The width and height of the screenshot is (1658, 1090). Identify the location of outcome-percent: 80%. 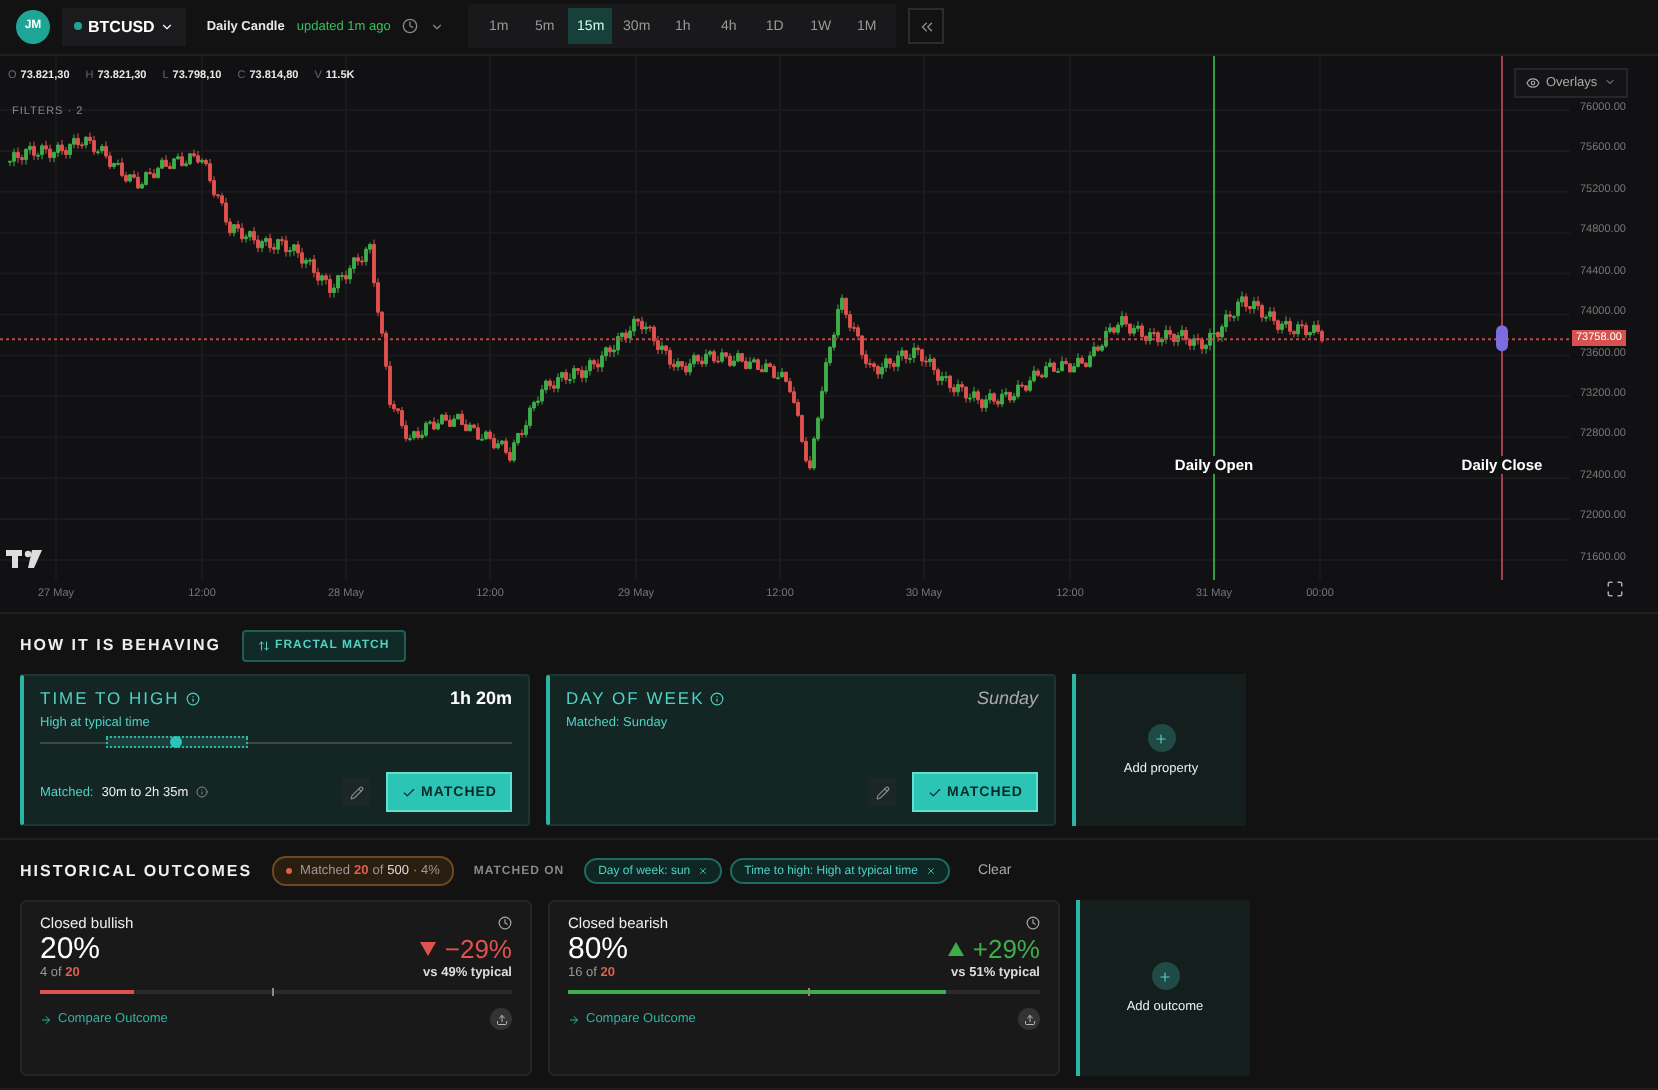
(598, 949).